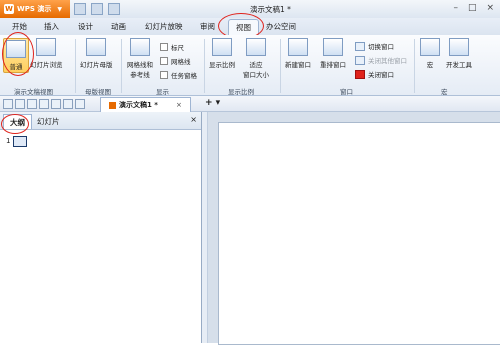 The height and width of the screenshot is (345, 500). I want to click on tab-office-space: 办公空间, so click(281, 26).